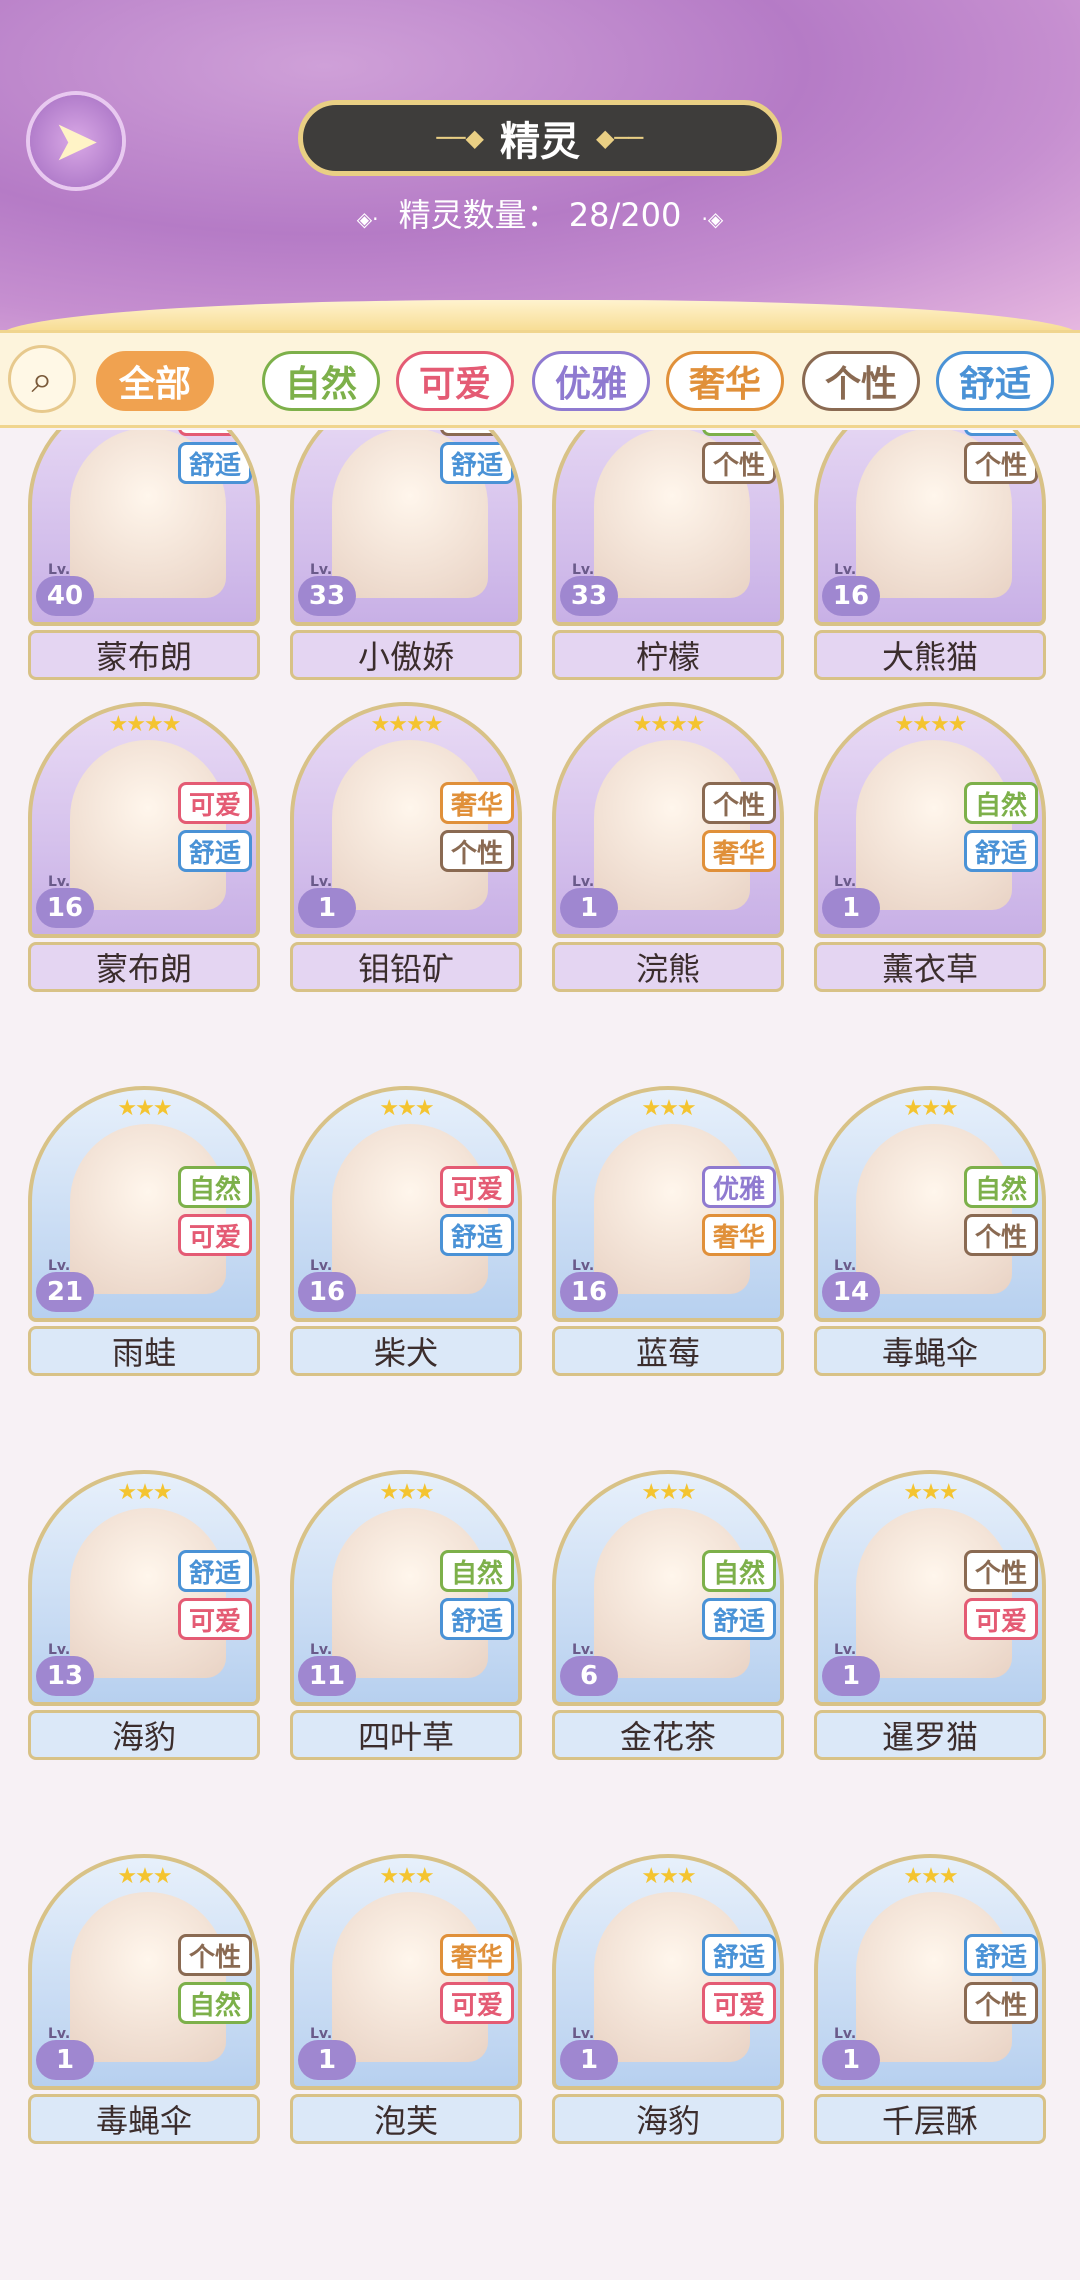  I want to click on star-rating: ★★★★, so click(407, 724).